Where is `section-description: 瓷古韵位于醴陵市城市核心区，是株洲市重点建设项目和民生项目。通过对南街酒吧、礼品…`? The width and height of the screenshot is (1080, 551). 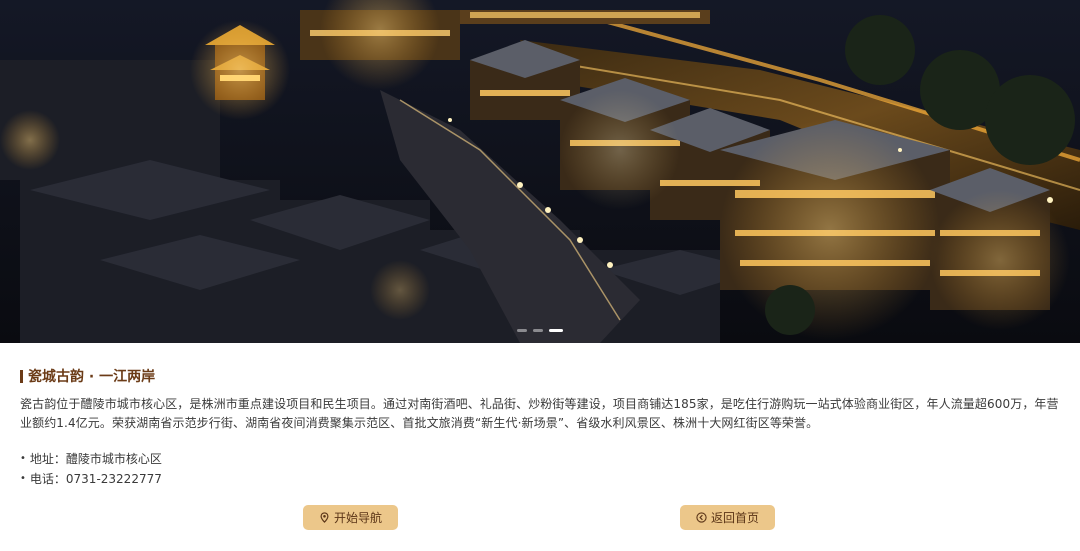
section-description: 瓷古韵位于醴陵市城市核心区，是株洲市重点建设项目和民生项目。通过对南街酒吧、礼品… is located at coordinates (539, 413).